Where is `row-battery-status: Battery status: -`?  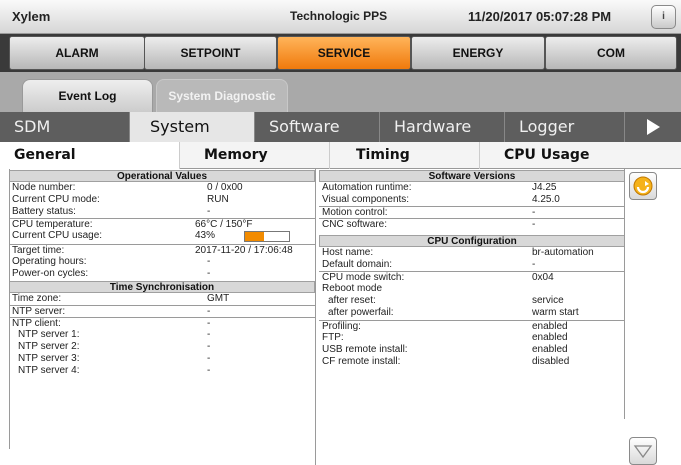
row-battery-status: Battery status: - is located at coordinates (111, 211).